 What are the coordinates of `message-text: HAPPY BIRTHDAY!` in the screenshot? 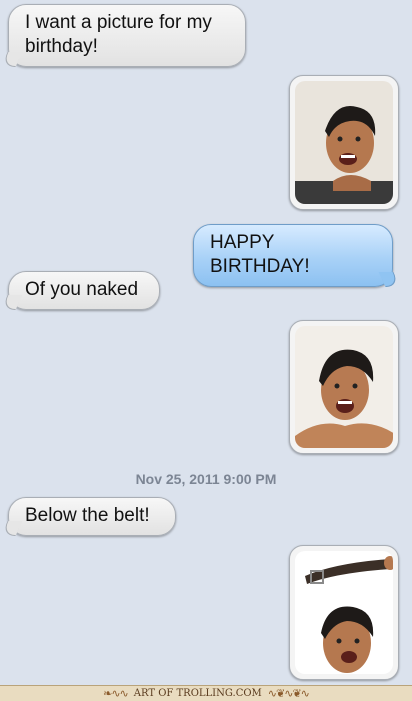 It's located at (260, 254).